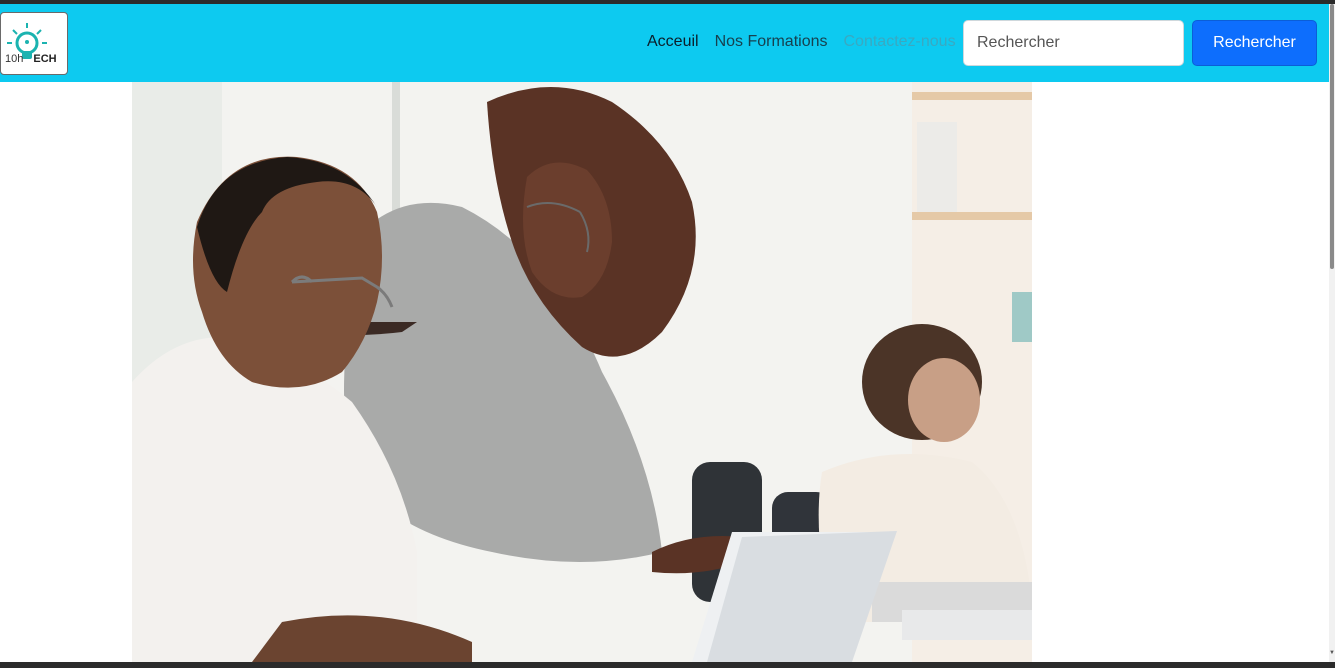 The height and width of the screenshot is (668, 1335). I want to click on logo-text-prefix: 10h, so click(14, 59).